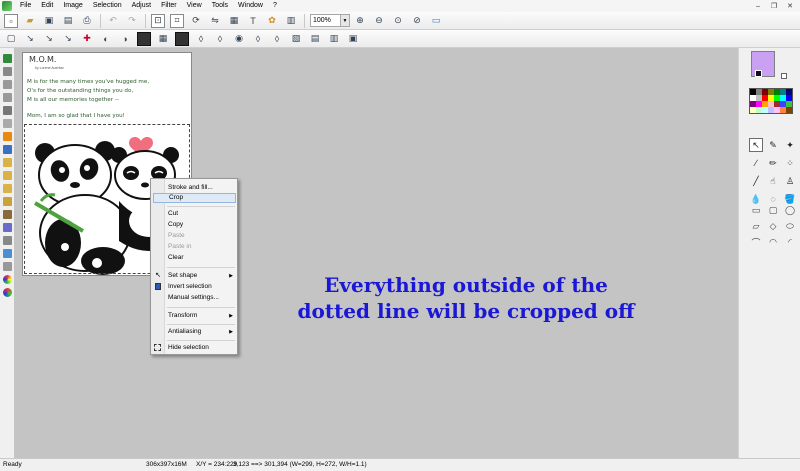 The width and height of the screenshot is (800, 471). Describe the element at coordinates (194, 332) in the screenshot. I see `menu-item-antialiasing: Antialiasing ▶` at that location.